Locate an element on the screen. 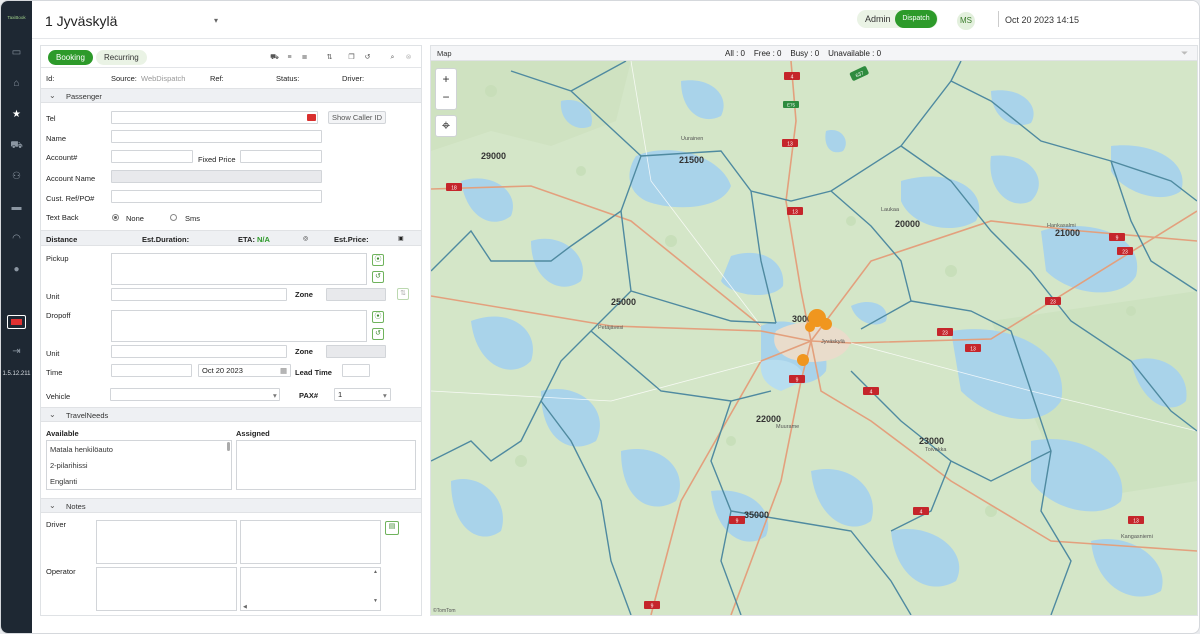  lead-time-input is located at coordinates (356, 370).